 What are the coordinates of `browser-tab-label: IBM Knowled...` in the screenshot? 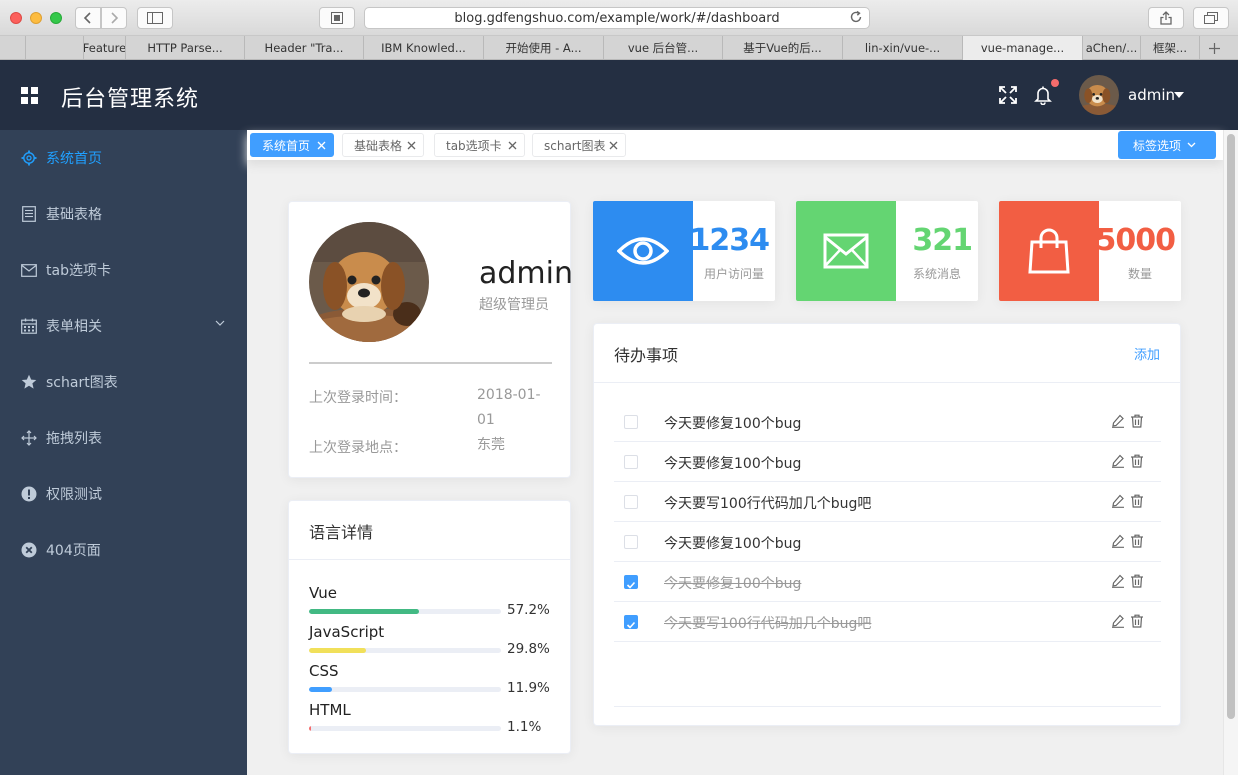 It's located at (423, 48).